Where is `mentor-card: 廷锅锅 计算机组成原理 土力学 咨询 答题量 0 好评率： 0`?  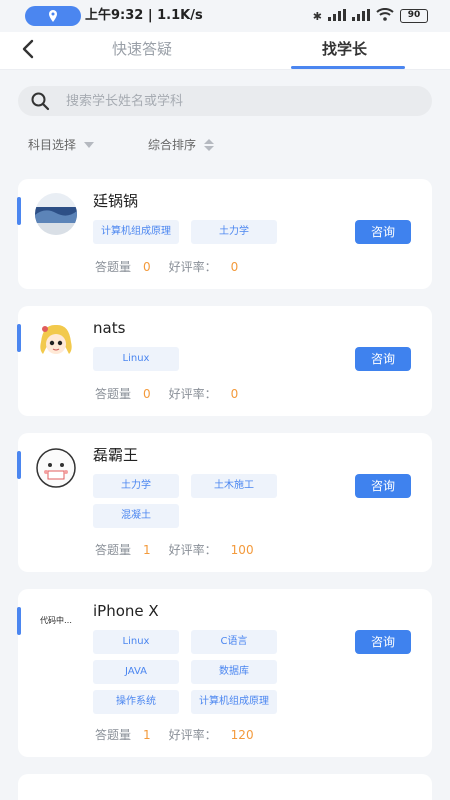 mentor-card: 廷锅锅 计算机组成原理 土力学 咨询 答题量 0 好评率： 0 is located at coordinates (225, 234).